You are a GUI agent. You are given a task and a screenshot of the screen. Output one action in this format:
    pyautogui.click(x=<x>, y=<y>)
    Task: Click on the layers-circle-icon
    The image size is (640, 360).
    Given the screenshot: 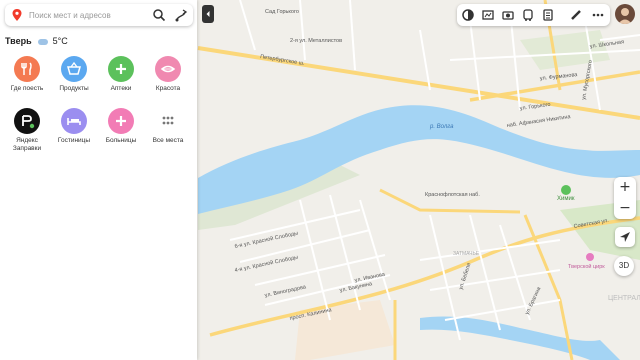 What is the action you would take?
    pyautogui.click(x=468, y=15)
    